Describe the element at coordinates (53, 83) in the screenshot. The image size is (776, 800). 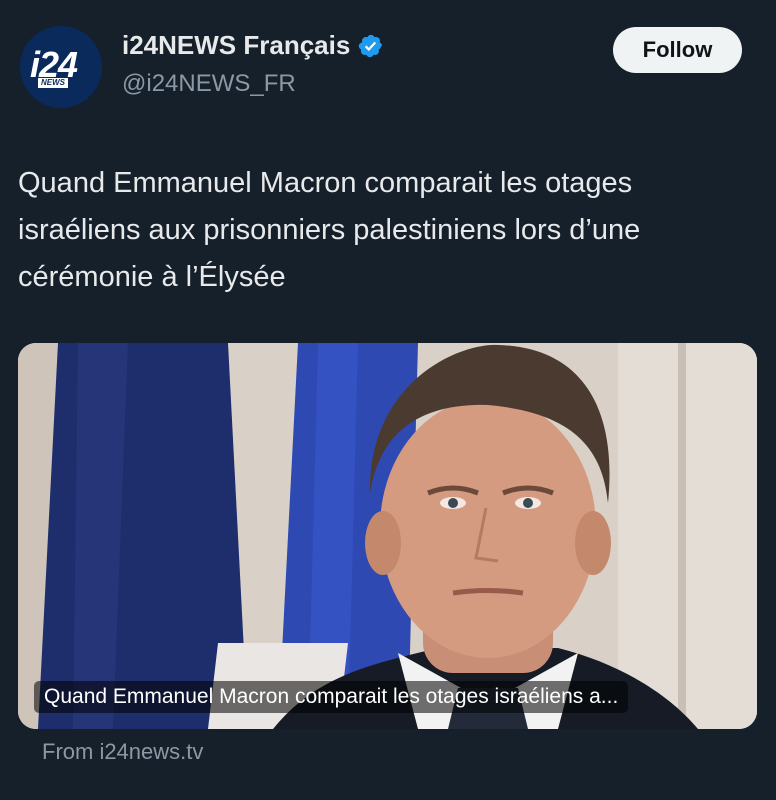
I see `avatar-logo-subtext: NEWS` at that location.